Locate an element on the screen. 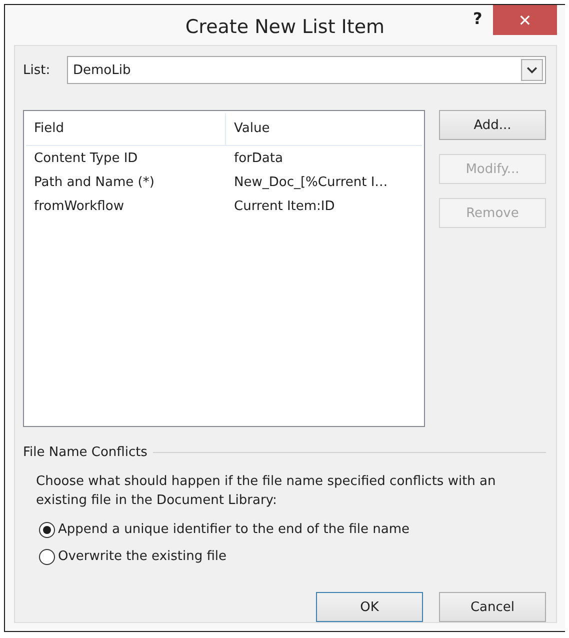 Image resolution: width=569 pixels, height=638 pixels. table-cell-text: Current Item:ID is located at coordinates (284, 206).